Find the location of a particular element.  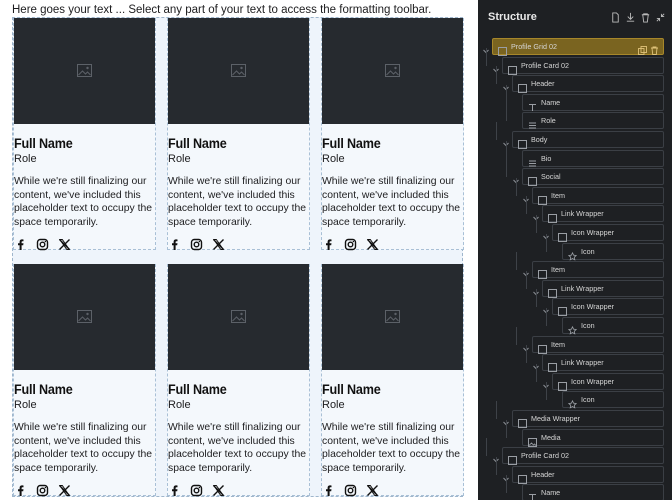

structure-node: Media is located at coordinates (593, 437).